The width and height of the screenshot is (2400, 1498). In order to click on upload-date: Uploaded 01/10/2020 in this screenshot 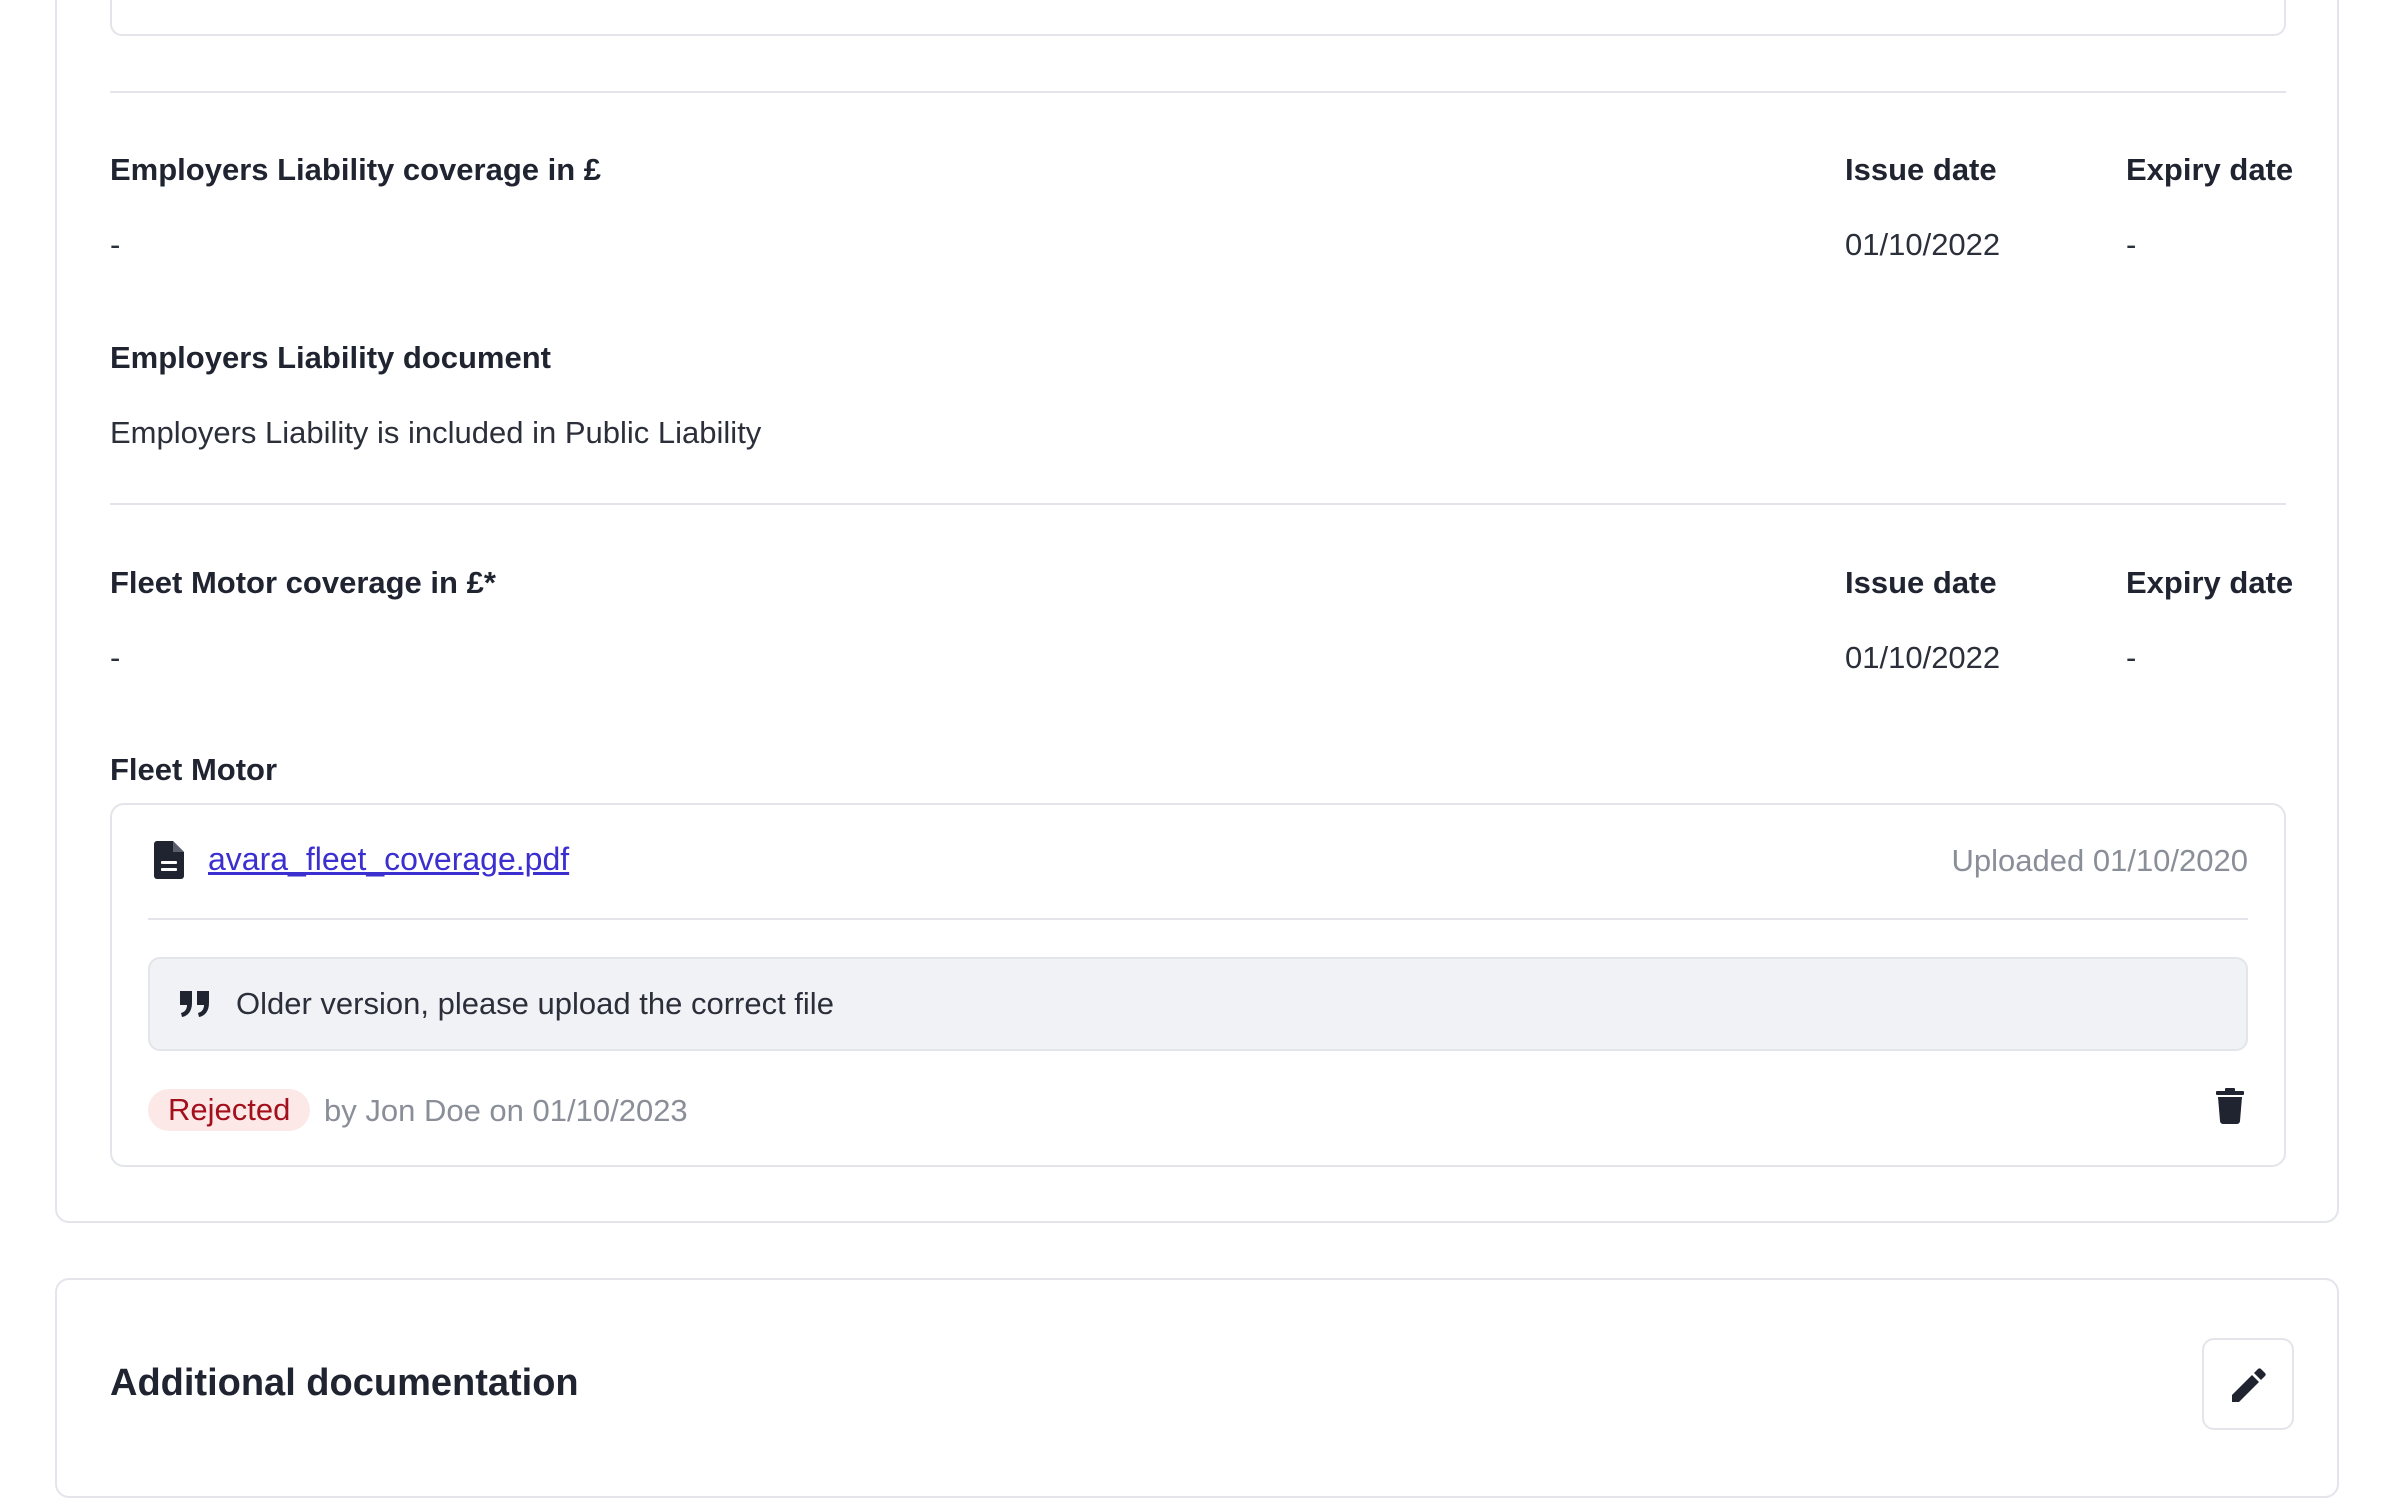, I will do `click(2099, 860)`.